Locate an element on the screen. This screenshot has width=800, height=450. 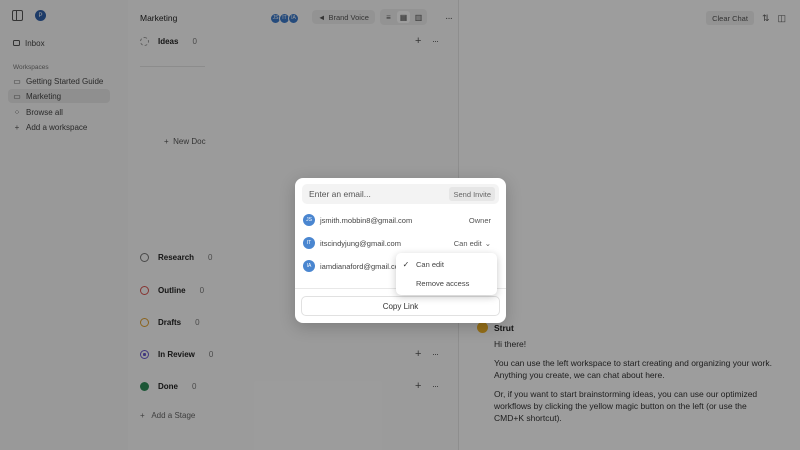
avatar: IA is located at coordinates (309, 266).